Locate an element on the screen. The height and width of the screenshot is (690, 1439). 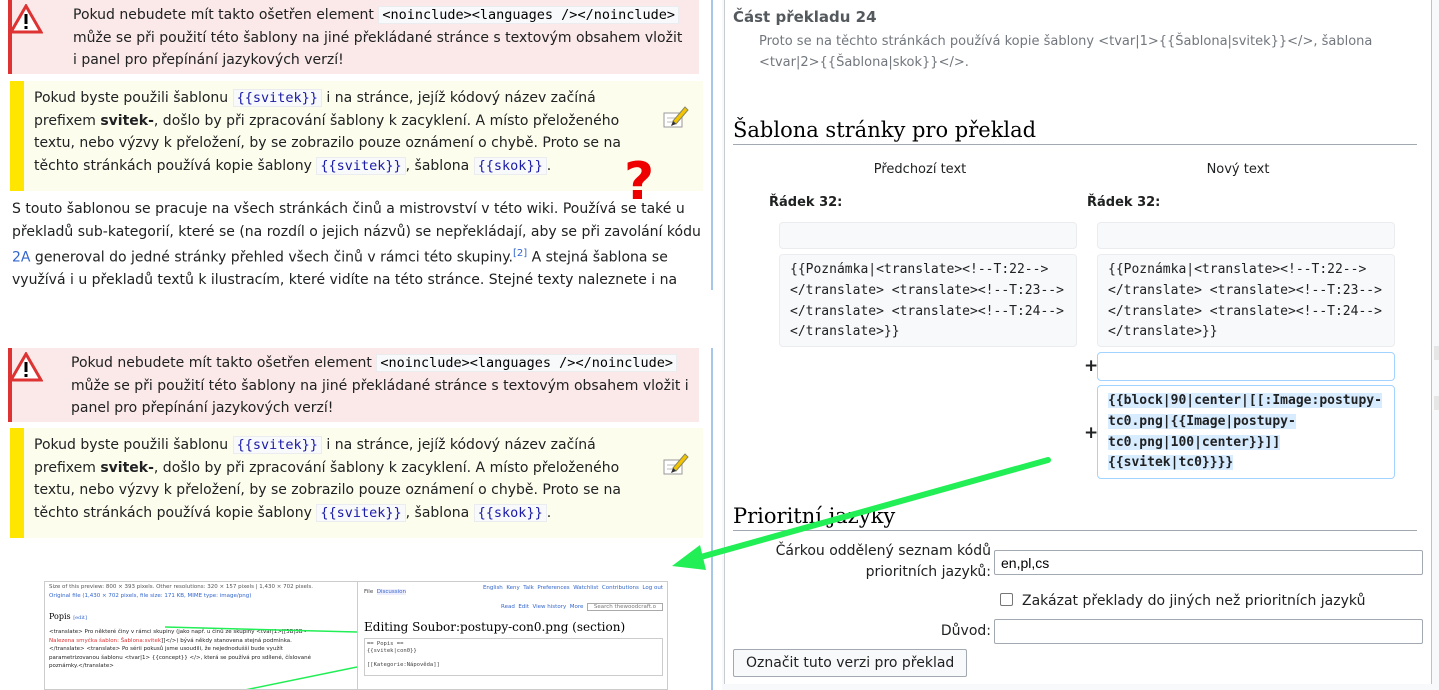
restrict-languages-checkbox is located at coordinates (1006, 599).